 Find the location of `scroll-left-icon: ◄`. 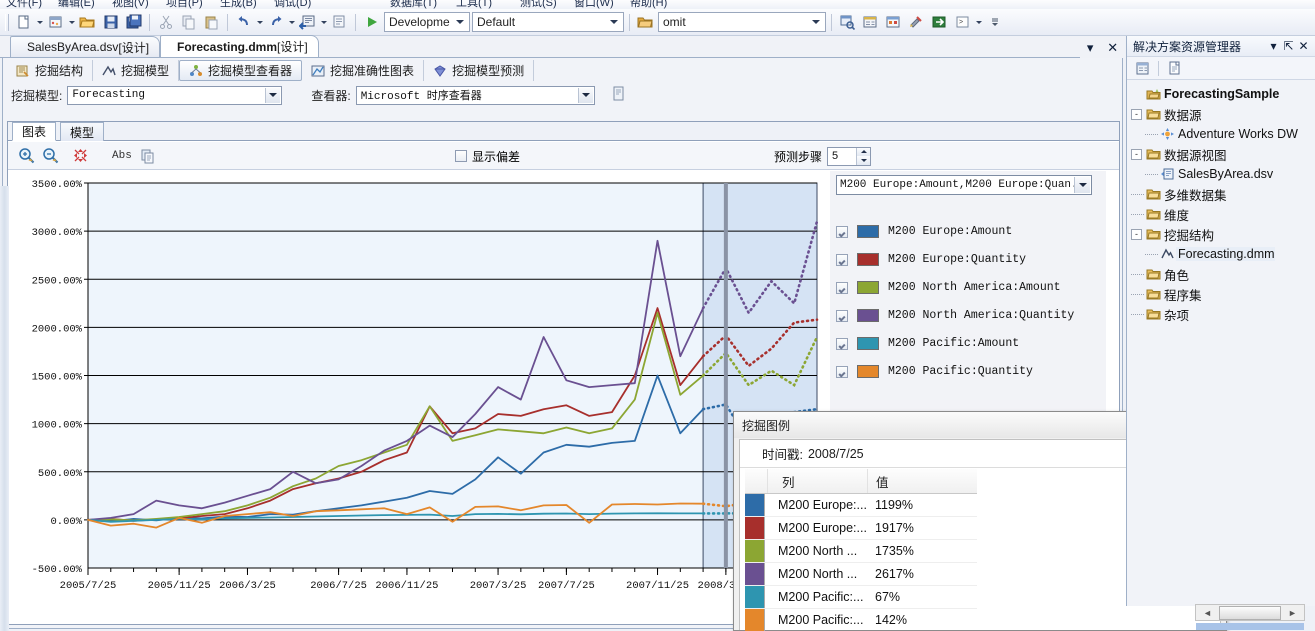

scroll-left-icon: ◄ is located at coordinates (1207, 613).